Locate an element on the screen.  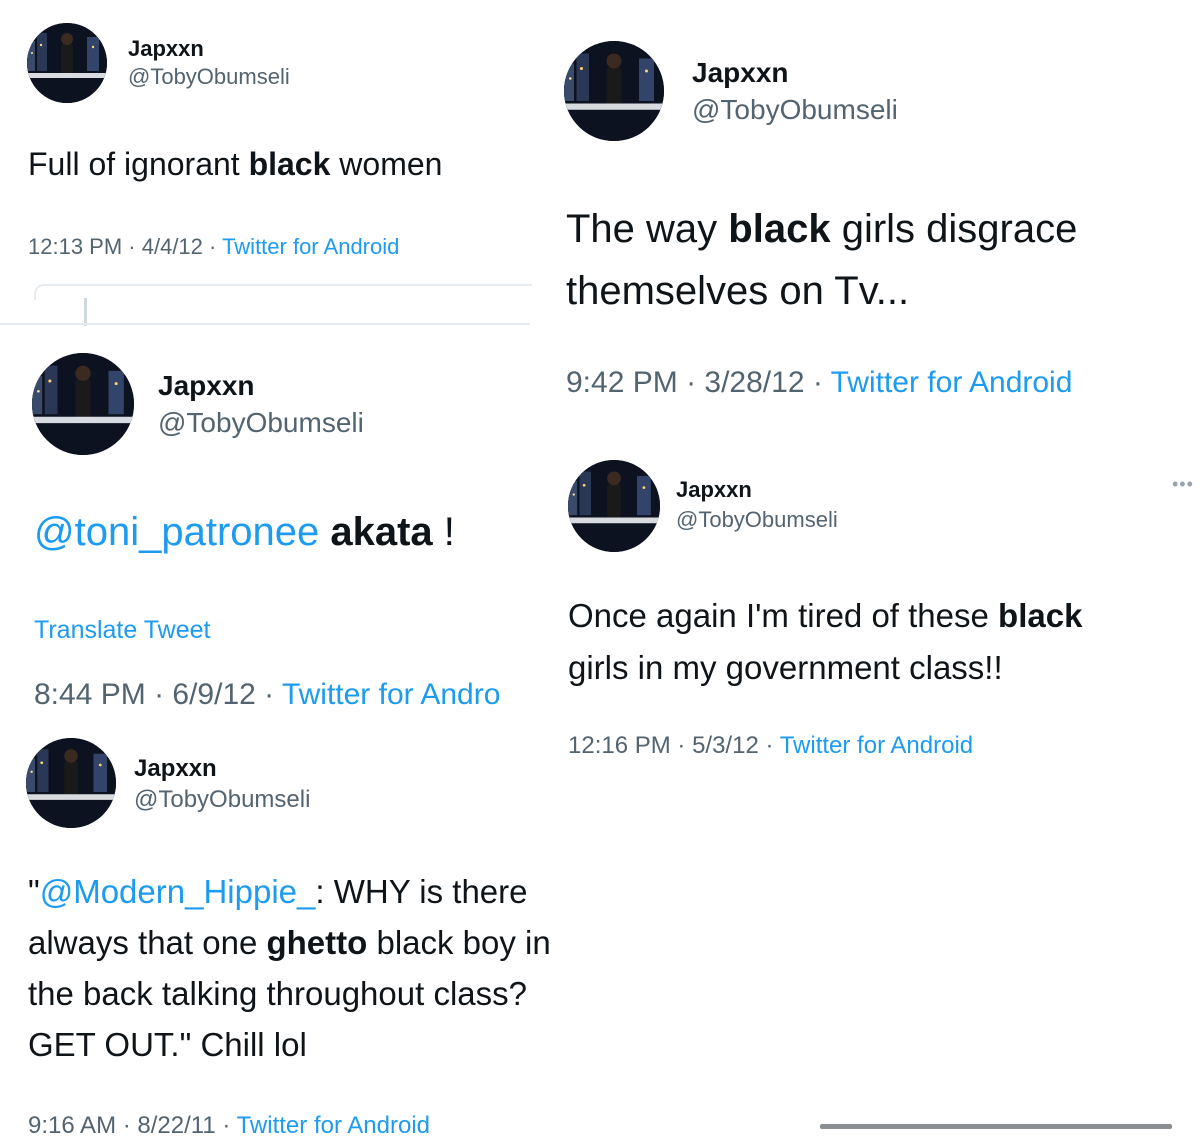
tweet-text-part: " is located at coordinates (34, 891).